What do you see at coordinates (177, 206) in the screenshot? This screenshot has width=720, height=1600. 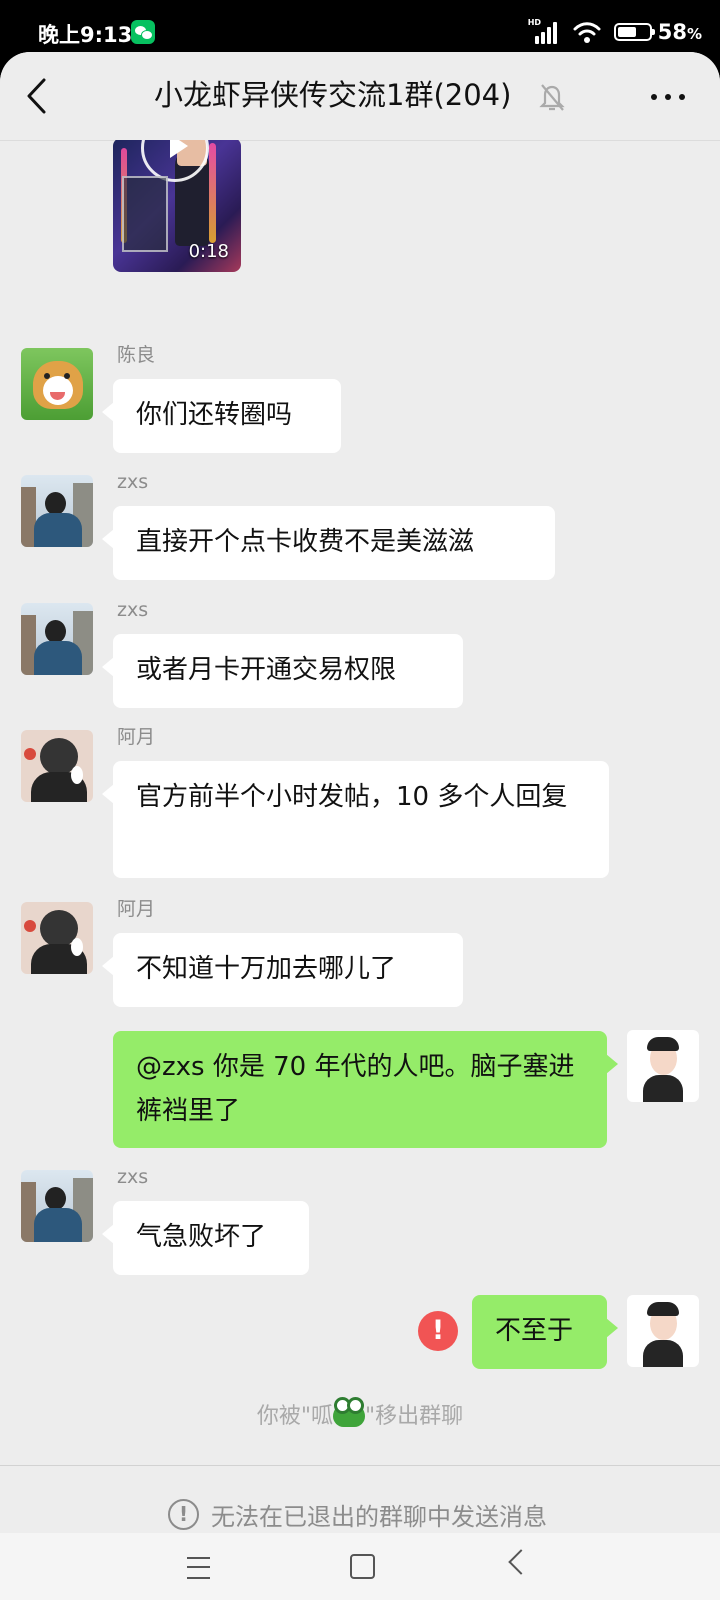 I see `video-message: 0:18` at bounding box center [177, 206].